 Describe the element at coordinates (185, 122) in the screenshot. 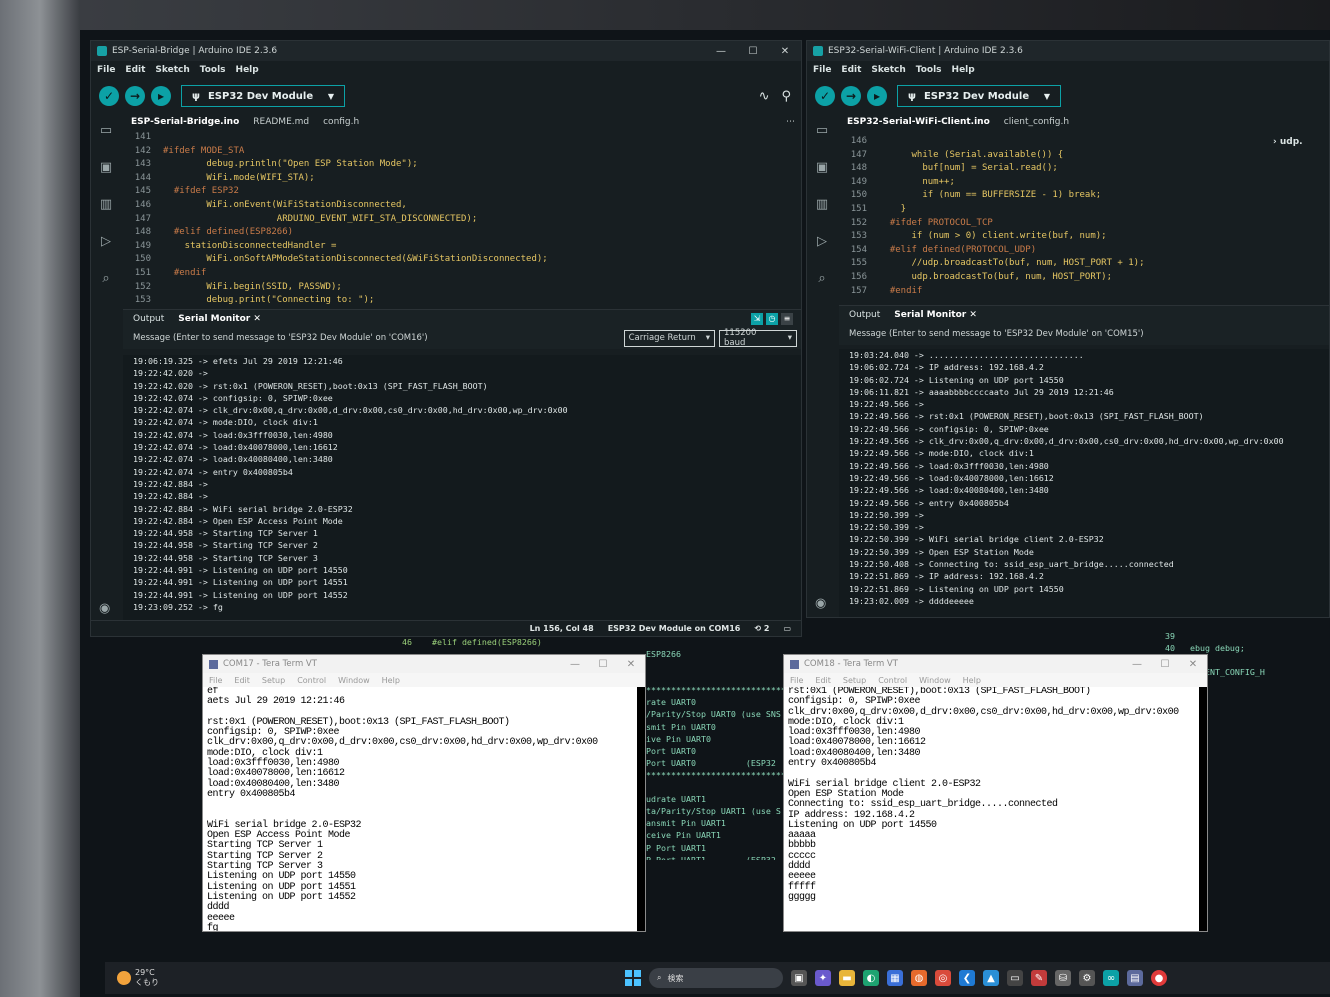

I see `editor-tab: ESP-Serial-Bridge.ino` at that location.